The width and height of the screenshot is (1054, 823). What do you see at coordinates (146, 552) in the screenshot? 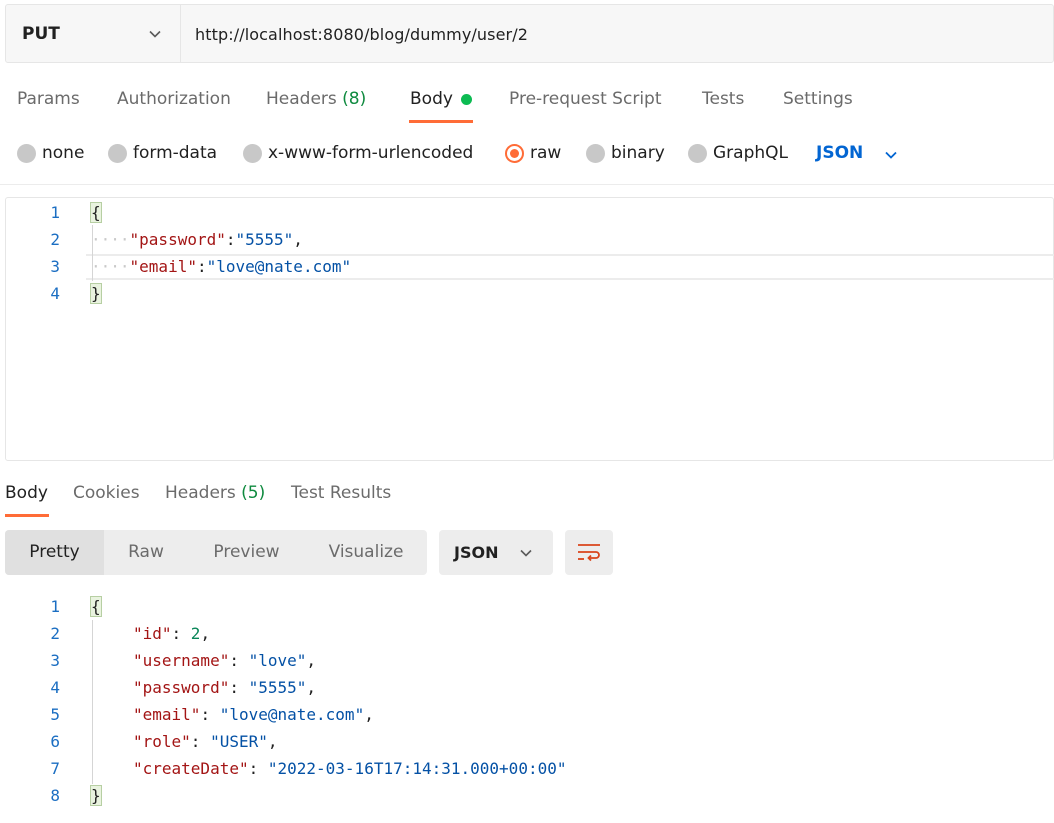
I see `view-raw-button: Raw` at bounding box center [146, 552].